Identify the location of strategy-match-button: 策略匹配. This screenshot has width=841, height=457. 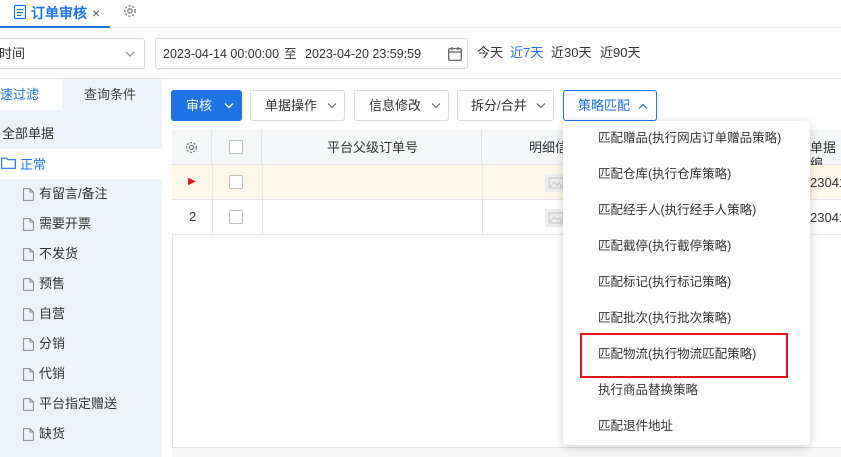
(610, 105).